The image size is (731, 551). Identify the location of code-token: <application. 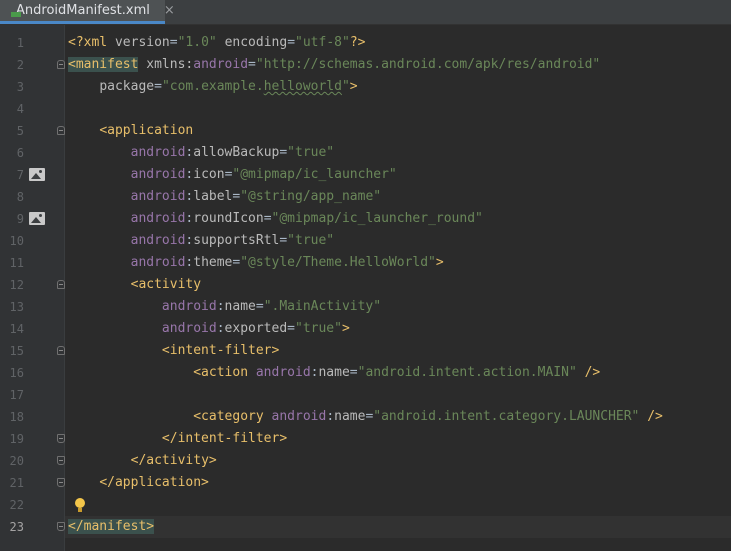
(146, 130).